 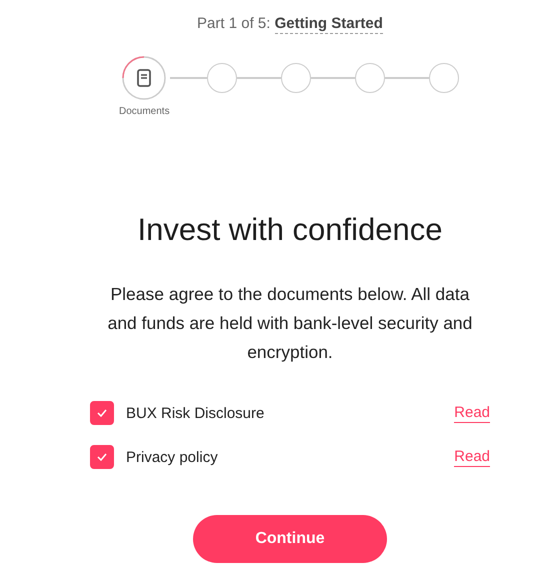 What do you see at coordinates (290, 323) in the screenshot?
I see `description: Please agree to the documents below. All data and funds are held with bank-level security and encryption.` at bounding box center [290, 323].